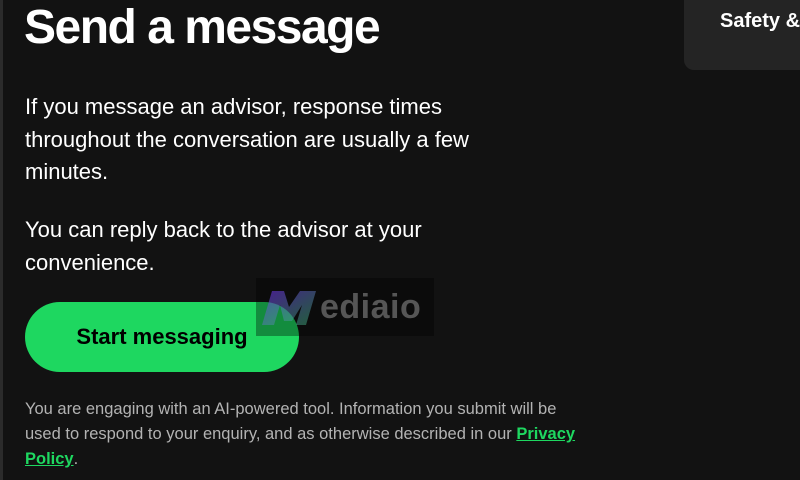  Describe the element at coordinates (371, 306) in the screenshot. I see `watermark-text: ediaio` at that location.